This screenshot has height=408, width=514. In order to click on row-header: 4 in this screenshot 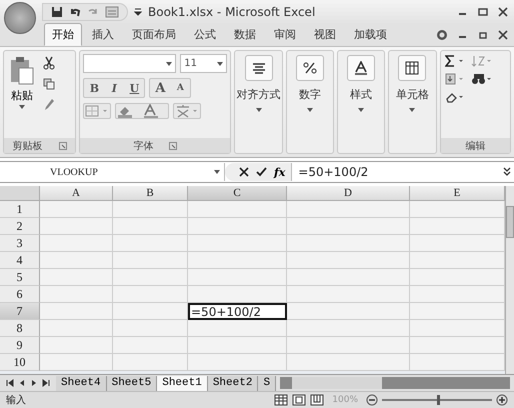, I will do `click(20, 260)`.